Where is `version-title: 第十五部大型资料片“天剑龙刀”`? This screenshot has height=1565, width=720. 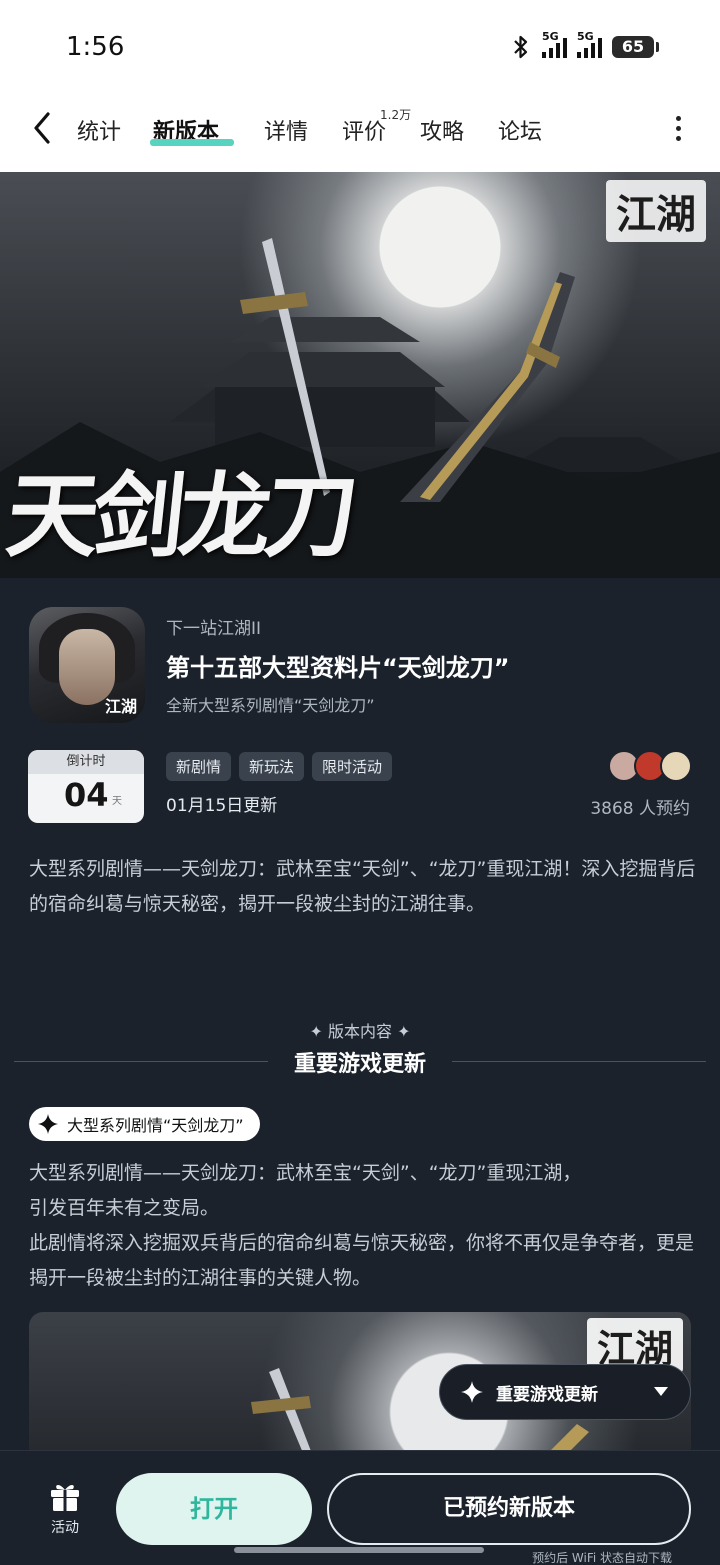 version-title: 第十五部大型资料片“天剑龙刀” is located at coordinates (338, 668).